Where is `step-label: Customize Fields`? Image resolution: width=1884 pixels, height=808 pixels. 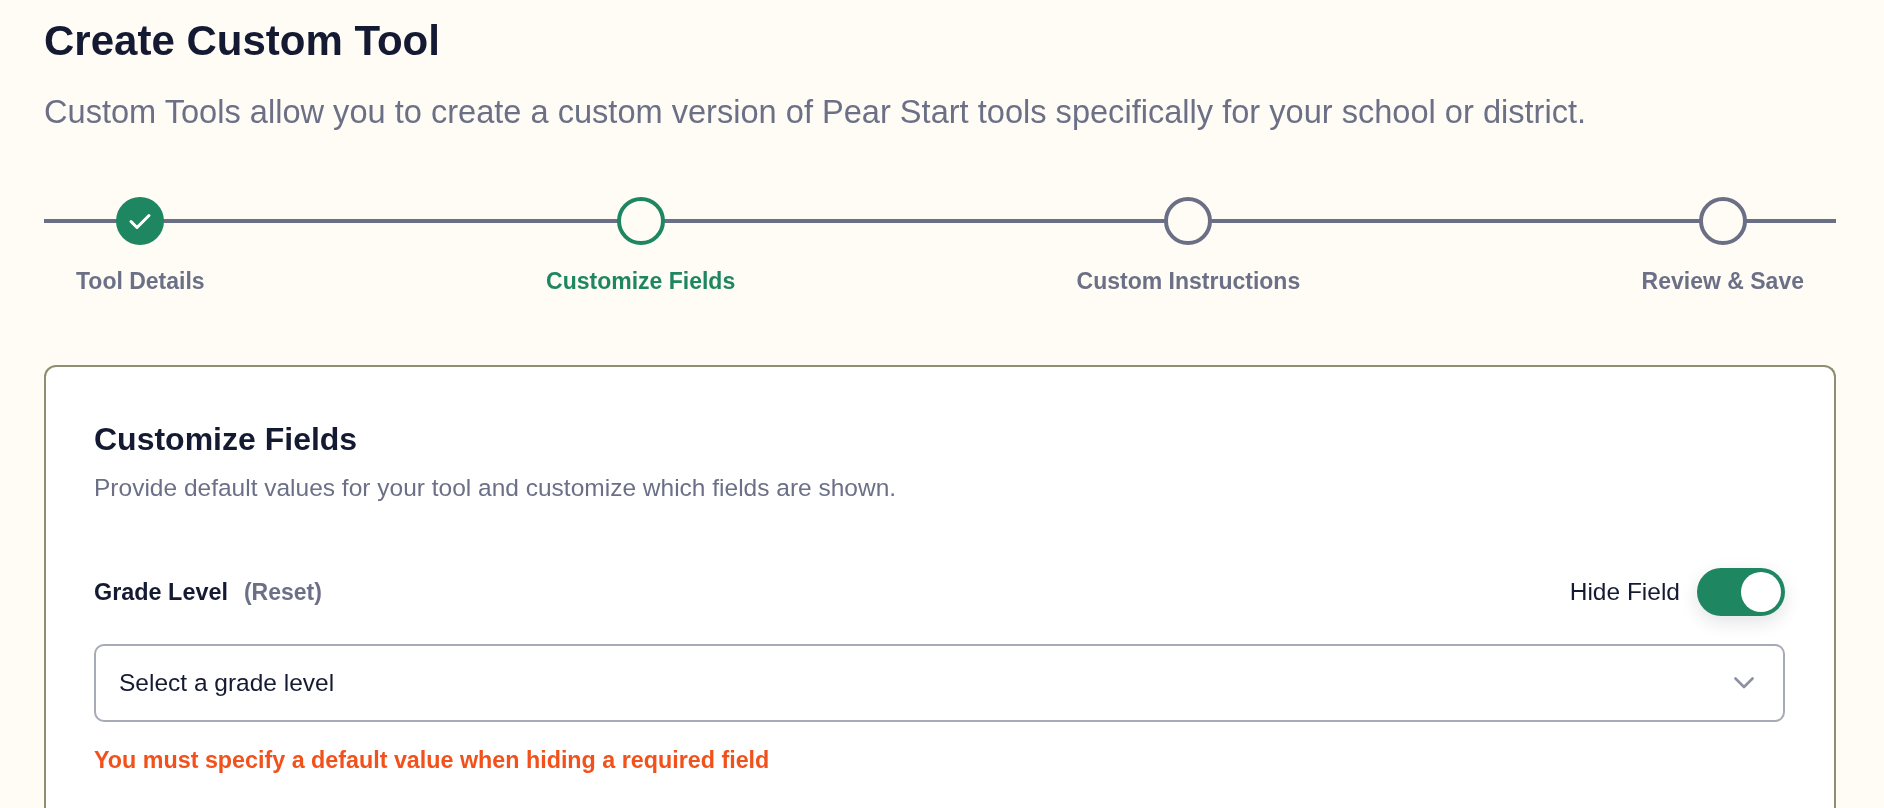
step-label: Customize Fields is located at coordinates (641, 281).